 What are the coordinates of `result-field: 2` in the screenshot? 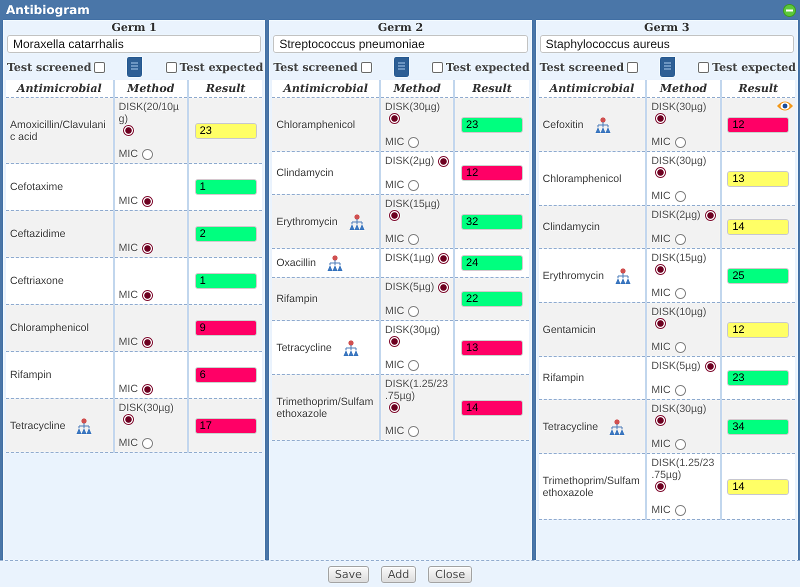 It's located at (225, 234).